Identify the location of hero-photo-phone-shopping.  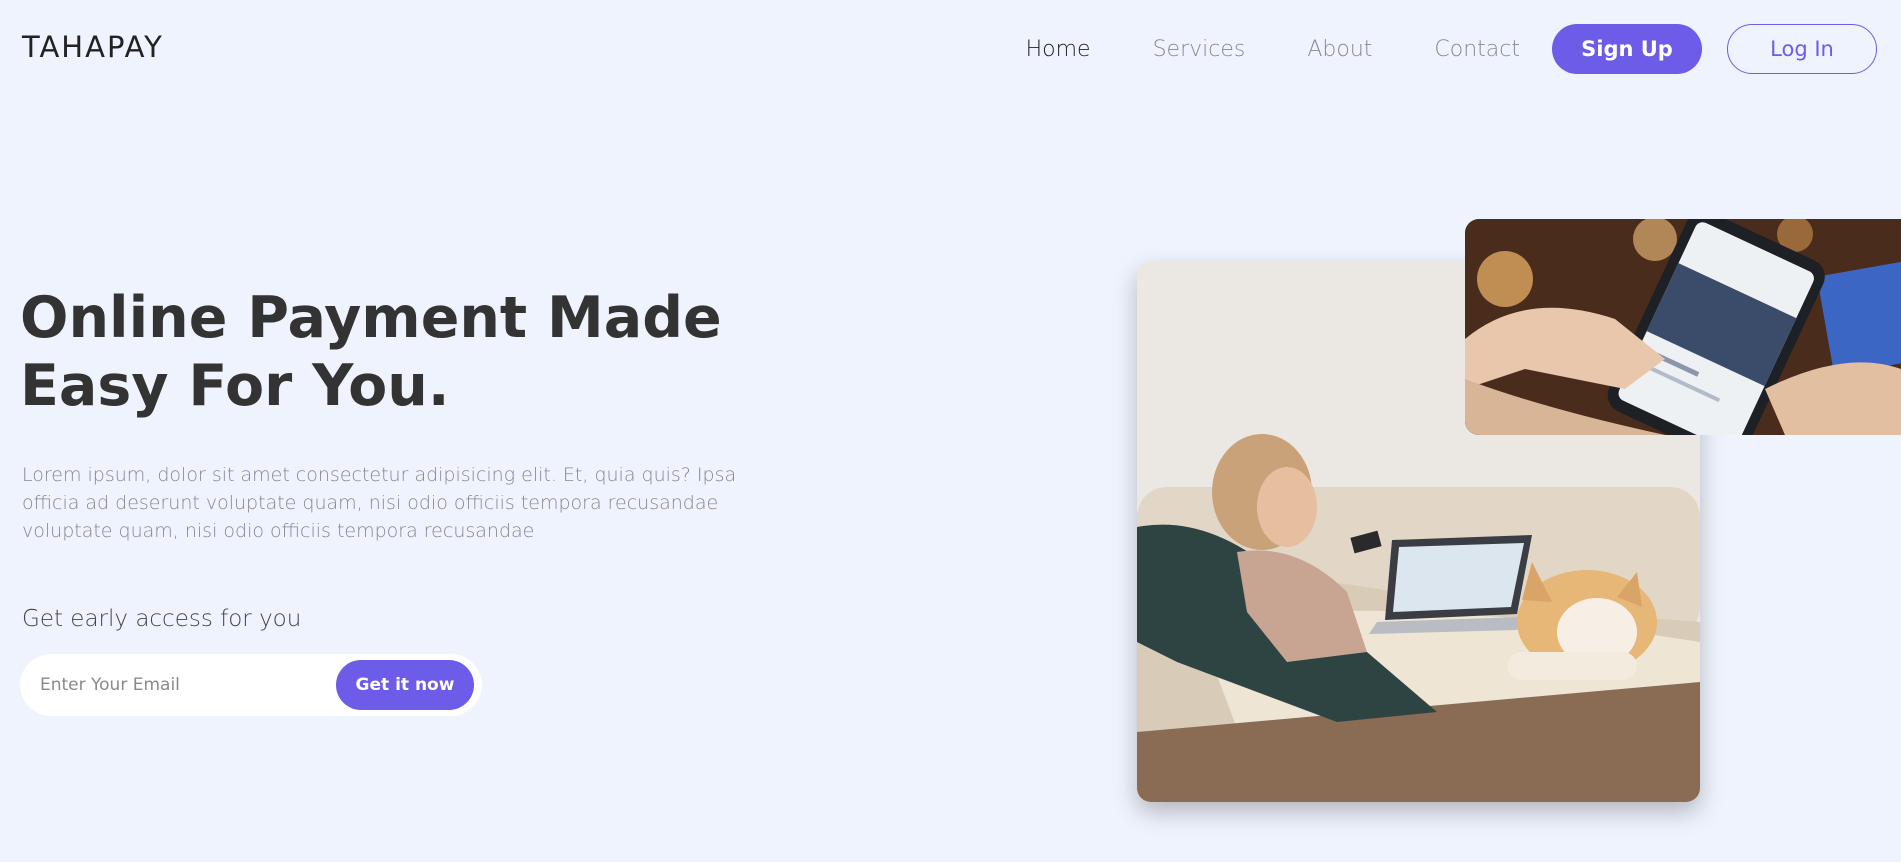
(1683, 327).